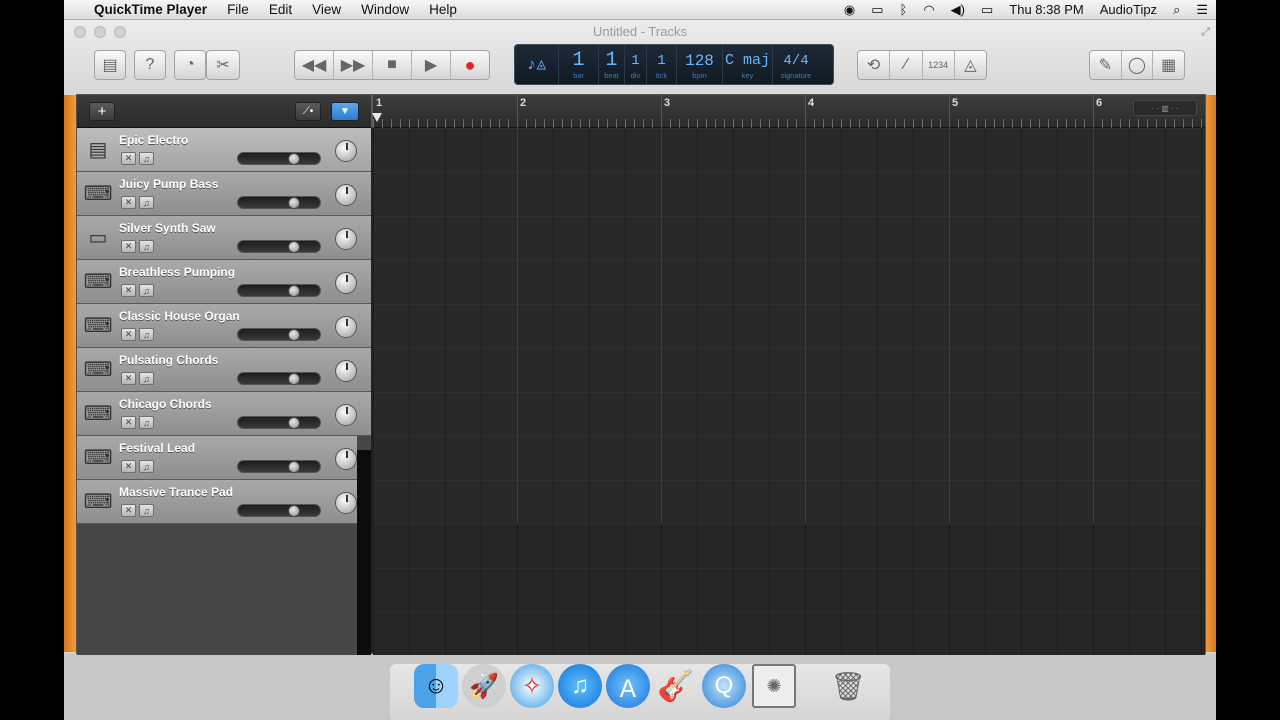 The width and height of the screenshot is (1280, 720). I want to click on app-store-icon: Ａ, so click(628, 686).